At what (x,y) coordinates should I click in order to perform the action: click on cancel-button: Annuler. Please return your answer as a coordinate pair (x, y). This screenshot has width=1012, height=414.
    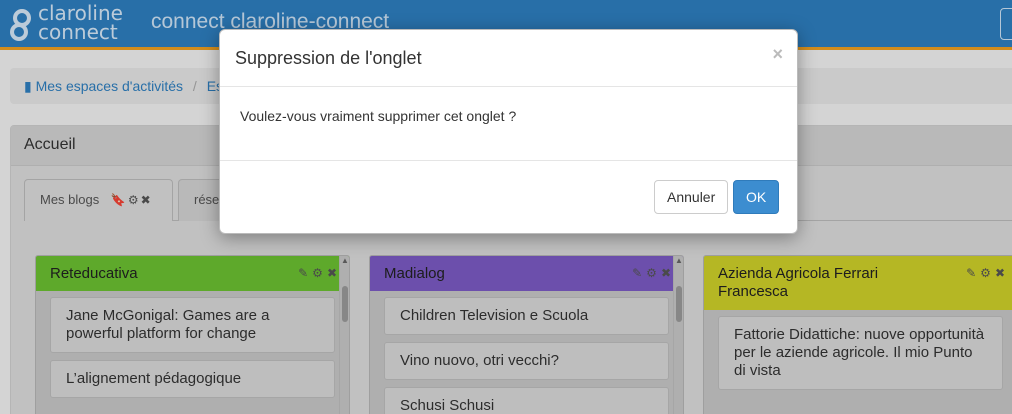
    Looking at the image, I should click on (691, 197).